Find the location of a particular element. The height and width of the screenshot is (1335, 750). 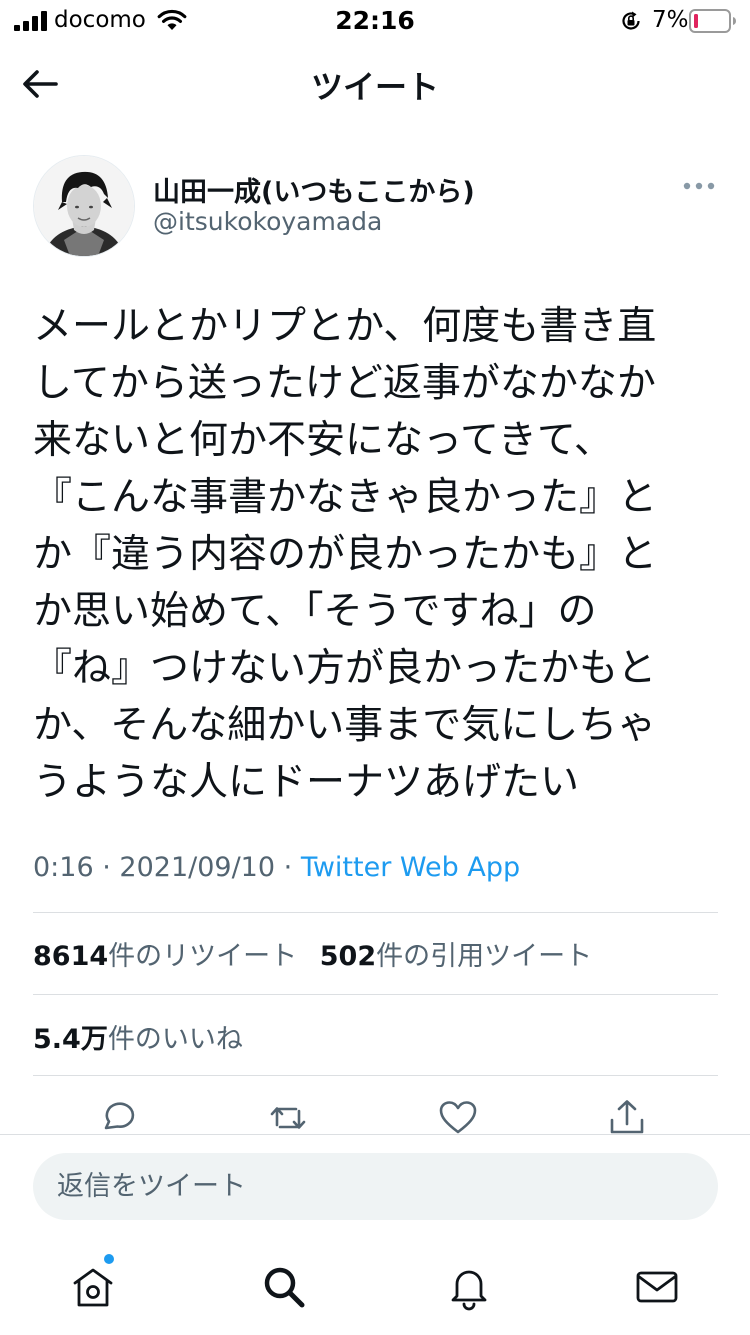

tweet-text-line: 来ないと何か不安になってきて、 is located at coordinates (323, 440).